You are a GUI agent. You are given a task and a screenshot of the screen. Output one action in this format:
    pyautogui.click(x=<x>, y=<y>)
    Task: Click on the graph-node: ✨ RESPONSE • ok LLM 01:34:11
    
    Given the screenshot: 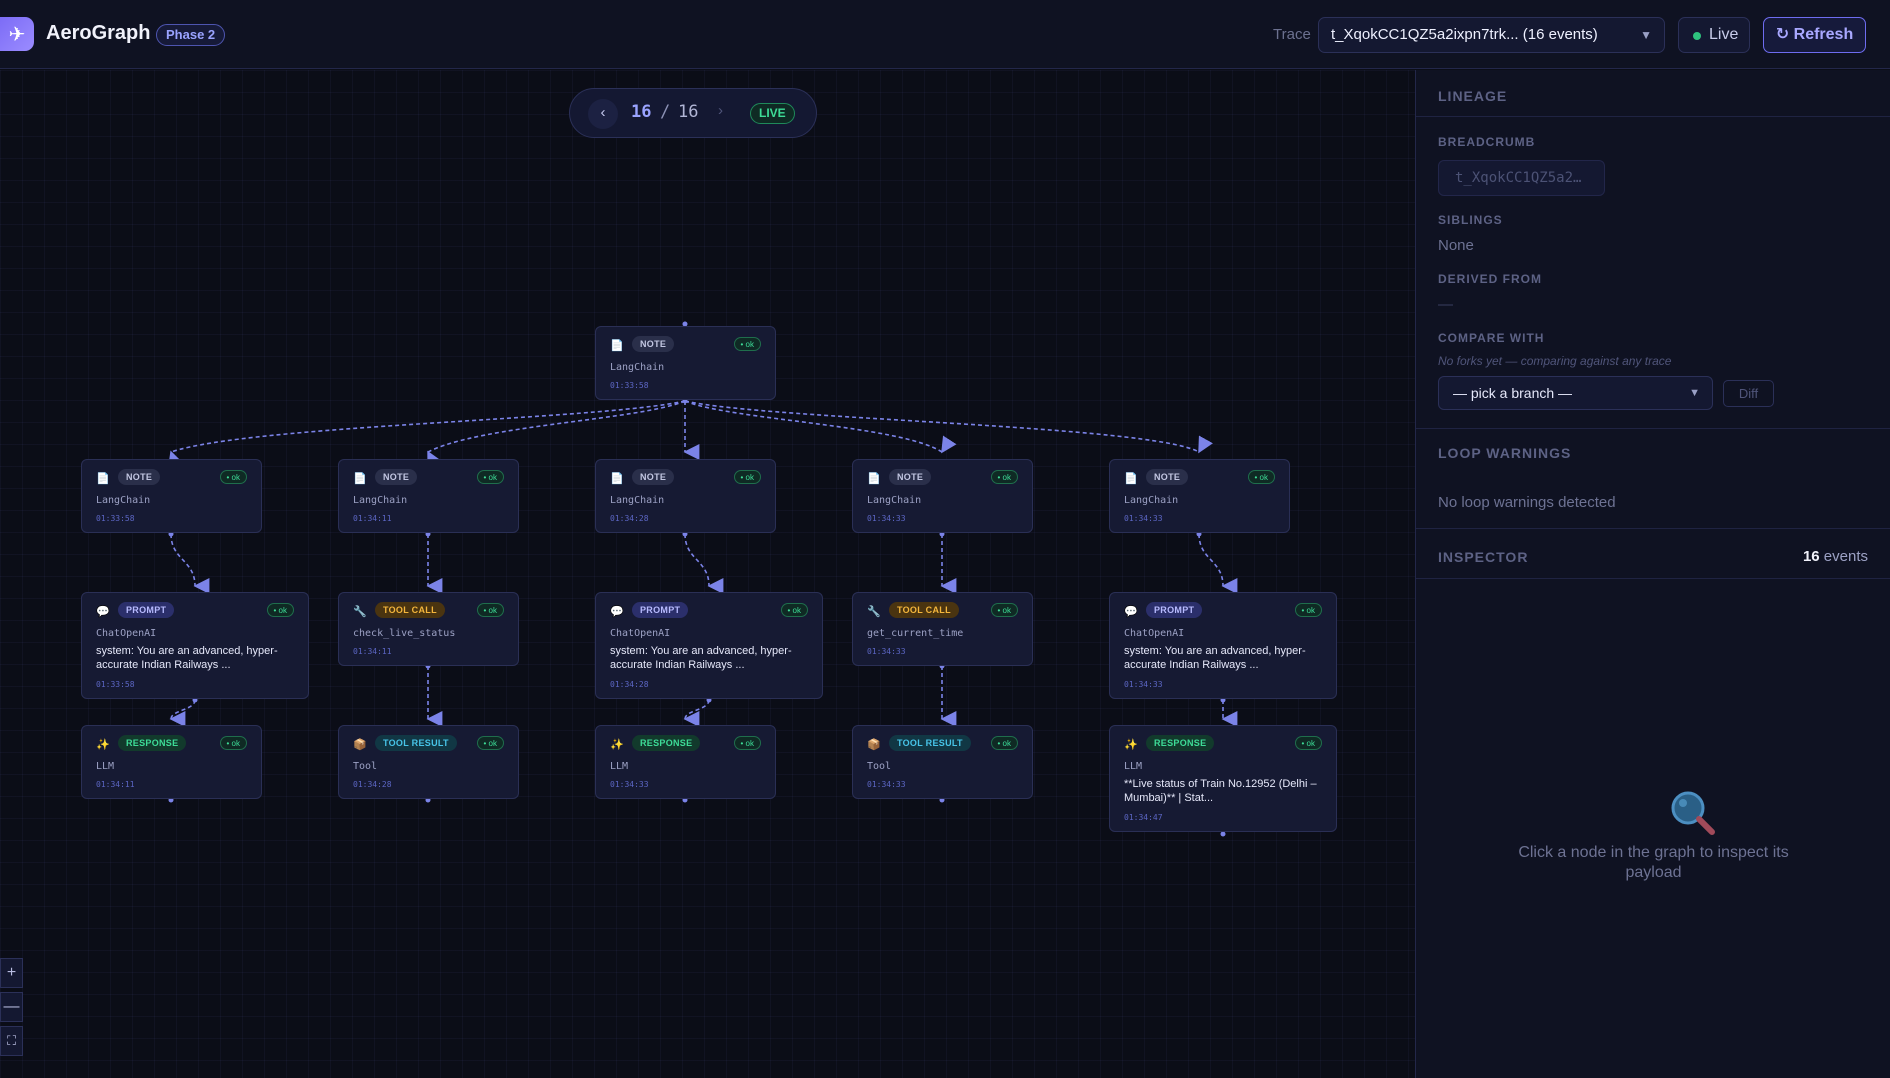 What is the action you would take?
    pyautogui.click(x=171, y=762)
    